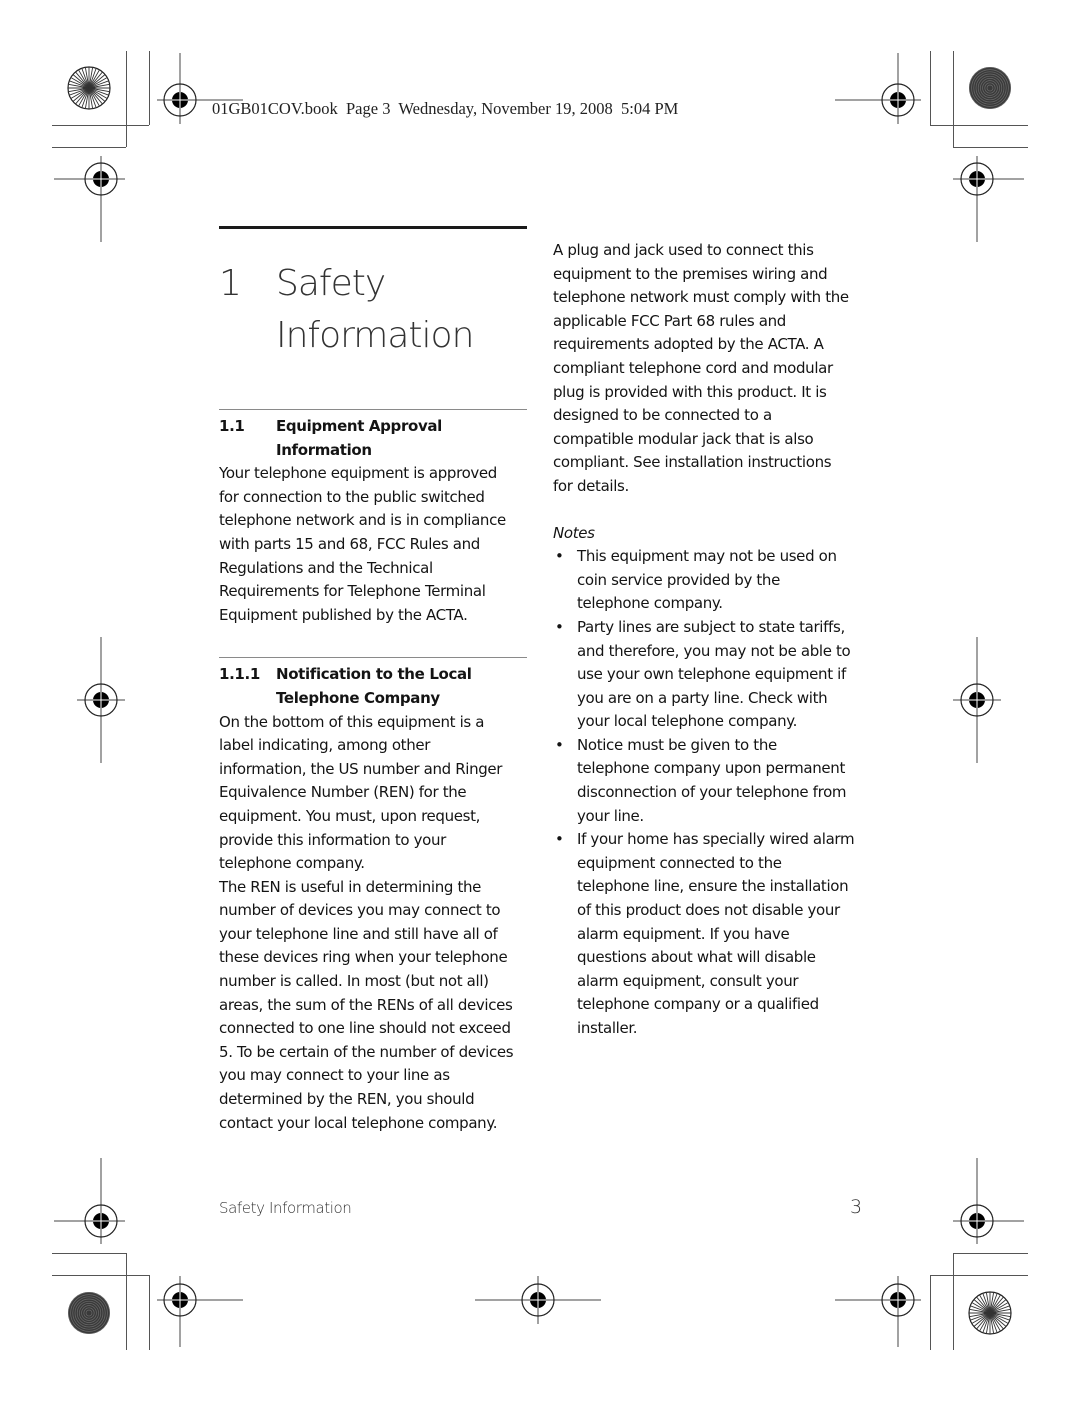 The height and width of the screenshot is (1402, 1080). I want to click on paragraph-line: number of devices you may connect to, so click(360, 910).